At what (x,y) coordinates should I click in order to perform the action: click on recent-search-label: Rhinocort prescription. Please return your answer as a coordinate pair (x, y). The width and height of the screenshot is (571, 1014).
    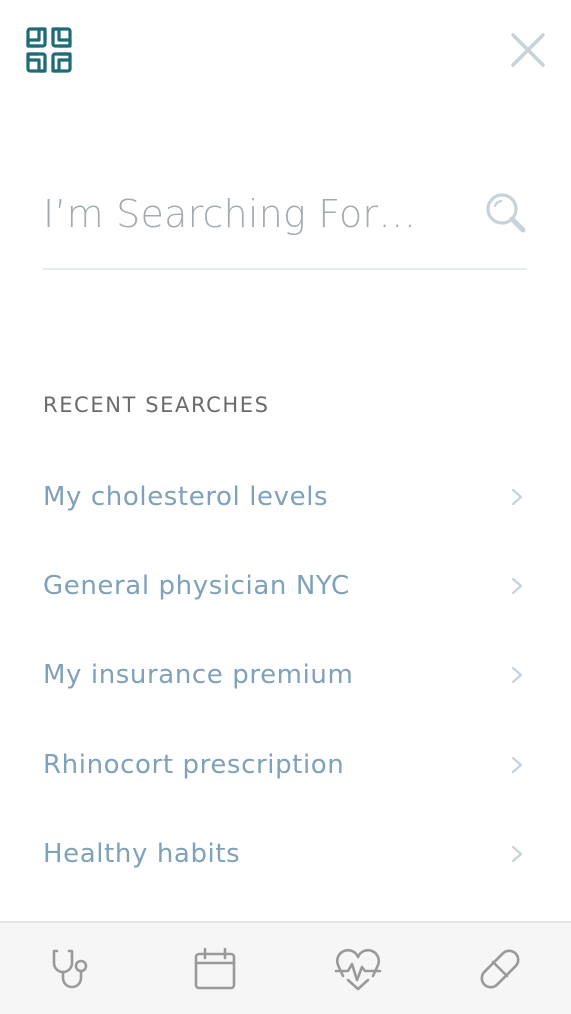
    Looking at the image, I should click on (194, 764).